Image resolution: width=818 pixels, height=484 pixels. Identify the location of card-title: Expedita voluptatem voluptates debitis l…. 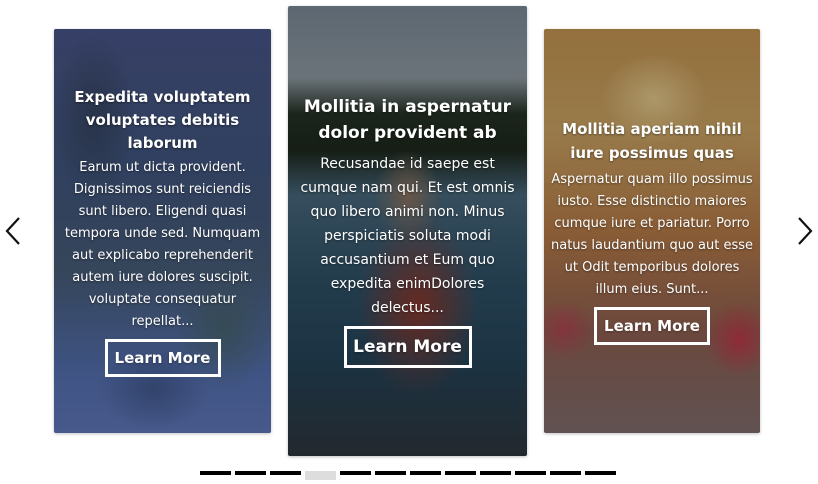
(162, 119).